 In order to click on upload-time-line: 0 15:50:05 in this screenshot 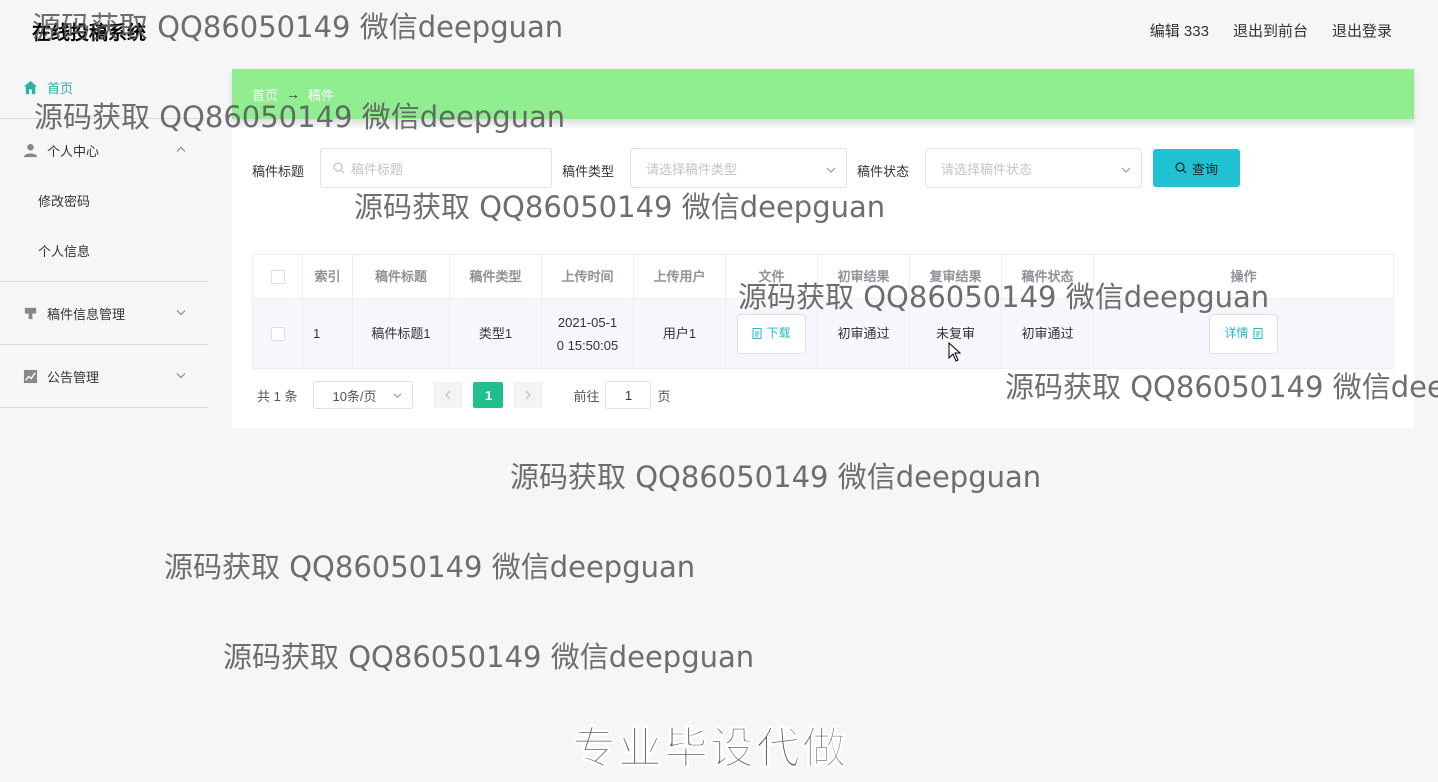, I will do `click(587, 345)`.